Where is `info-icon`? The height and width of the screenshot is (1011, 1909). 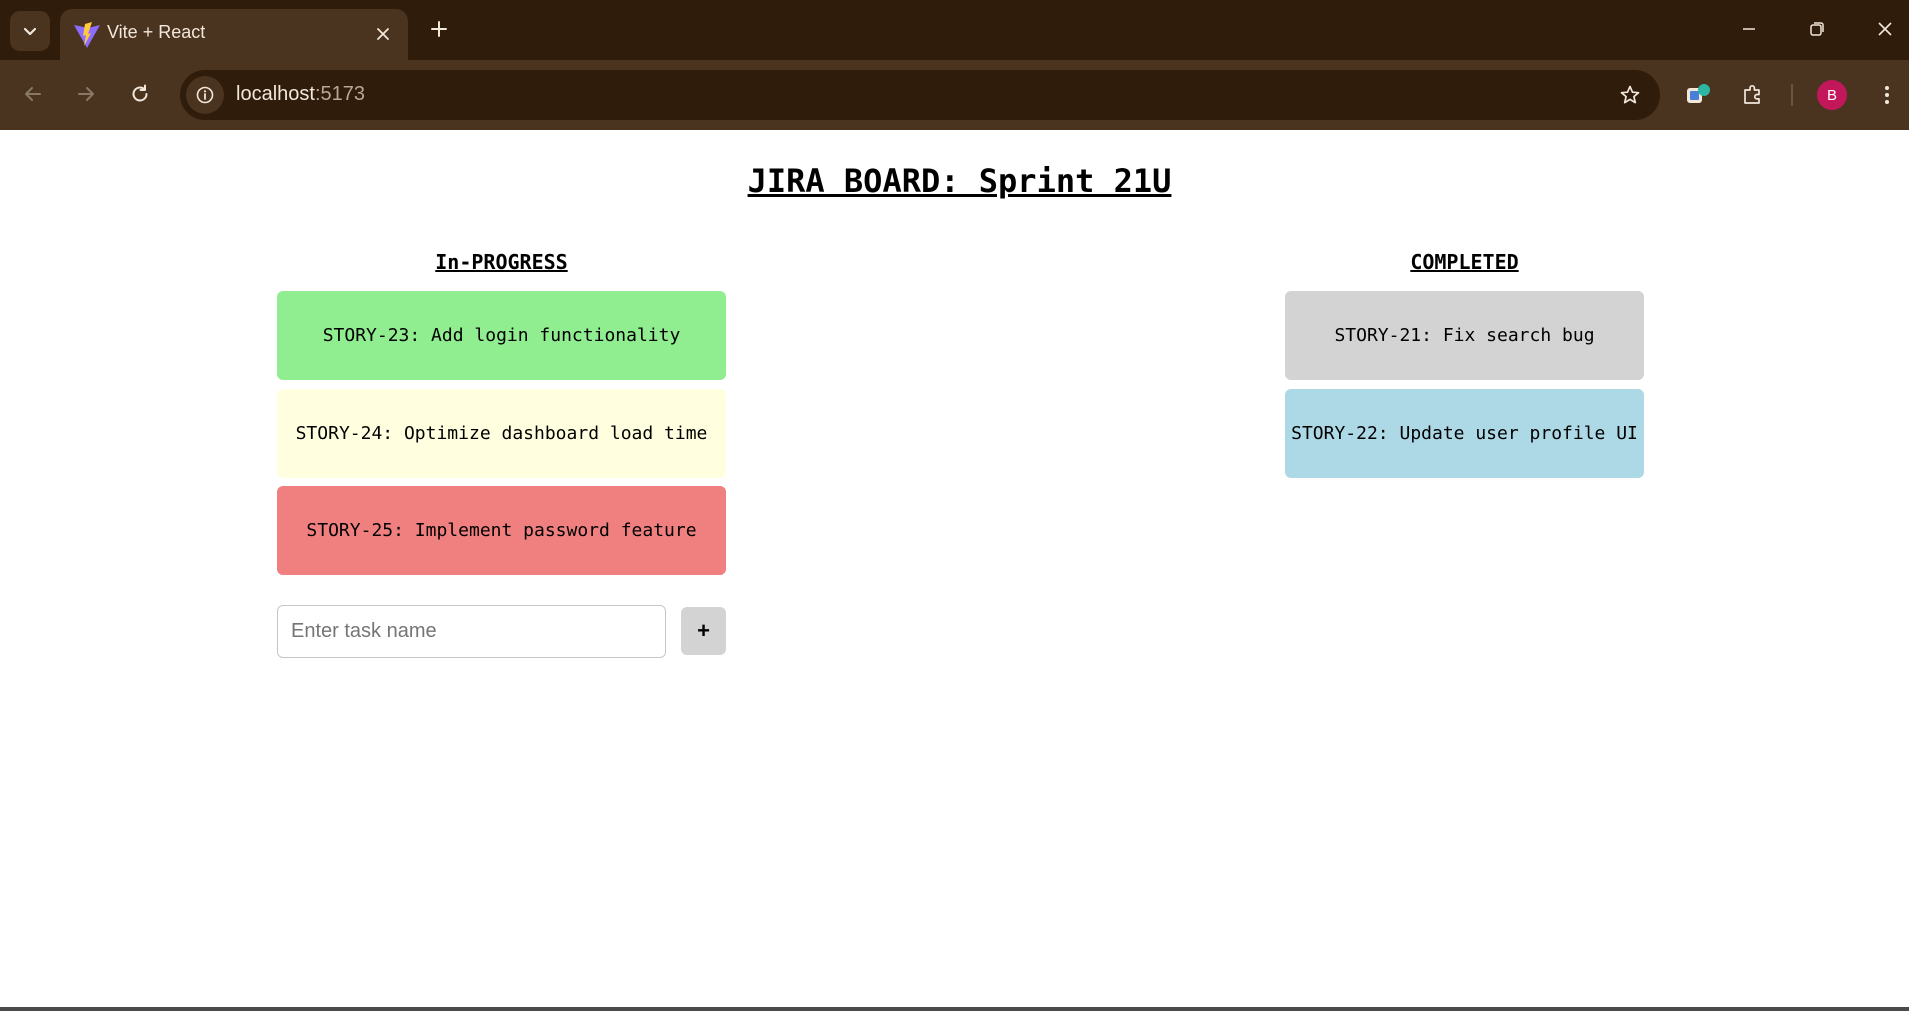
info-icon is located at coordinates (205, 95).